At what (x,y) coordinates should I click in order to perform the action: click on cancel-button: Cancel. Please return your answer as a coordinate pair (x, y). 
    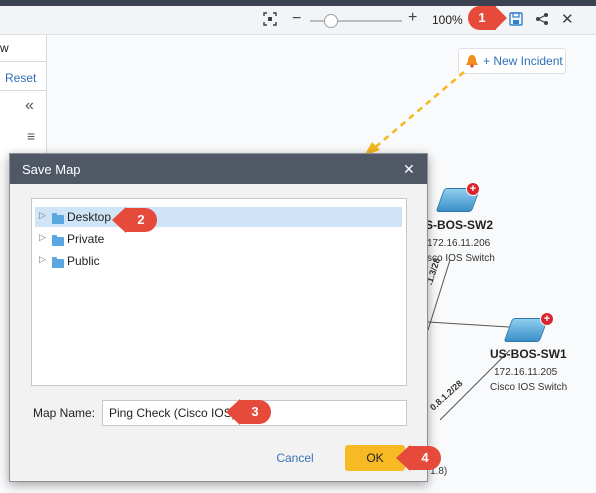
    Looking at the image, I should click on (295, 459).